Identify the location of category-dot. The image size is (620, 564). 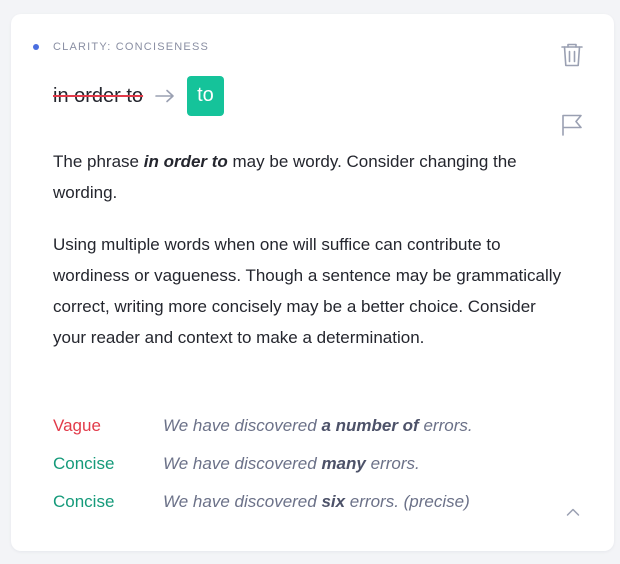
(36, 47).